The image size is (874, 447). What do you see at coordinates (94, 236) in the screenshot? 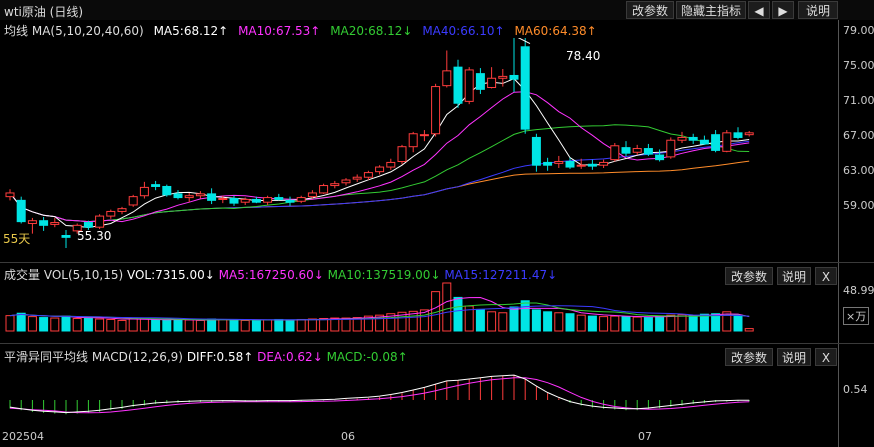
I see `low-price-label: 55.30` at bounding box center [94, 236].